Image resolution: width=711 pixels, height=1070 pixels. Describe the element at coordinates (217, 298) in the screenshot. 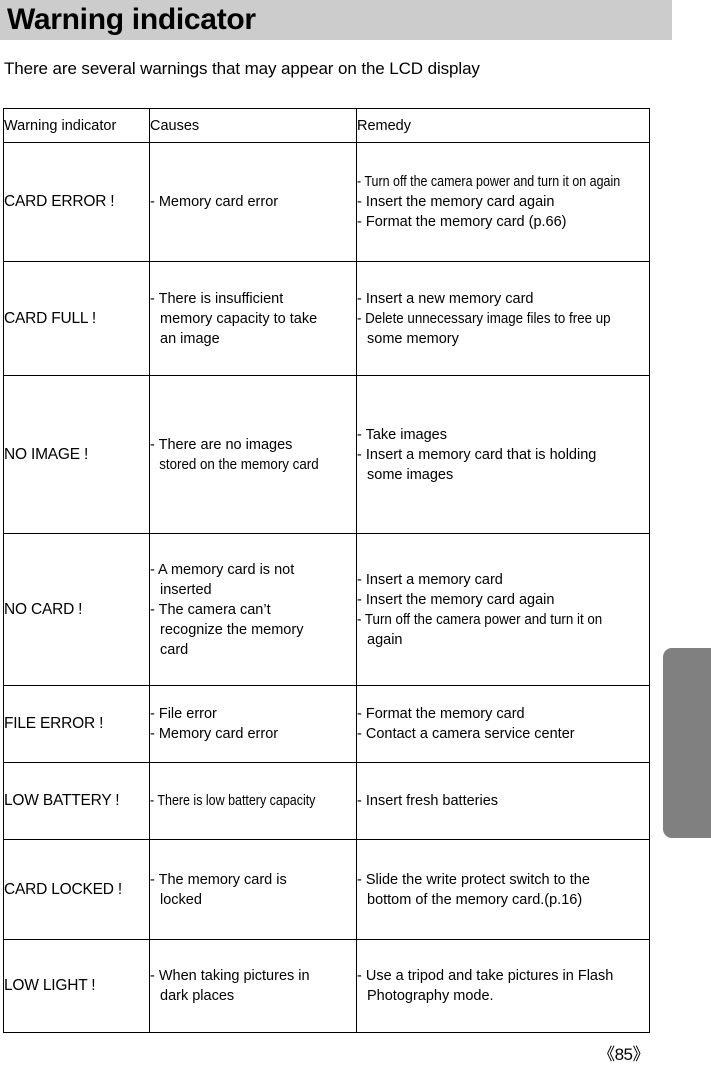

I see `cause-line: - There is insufficient` at that location.